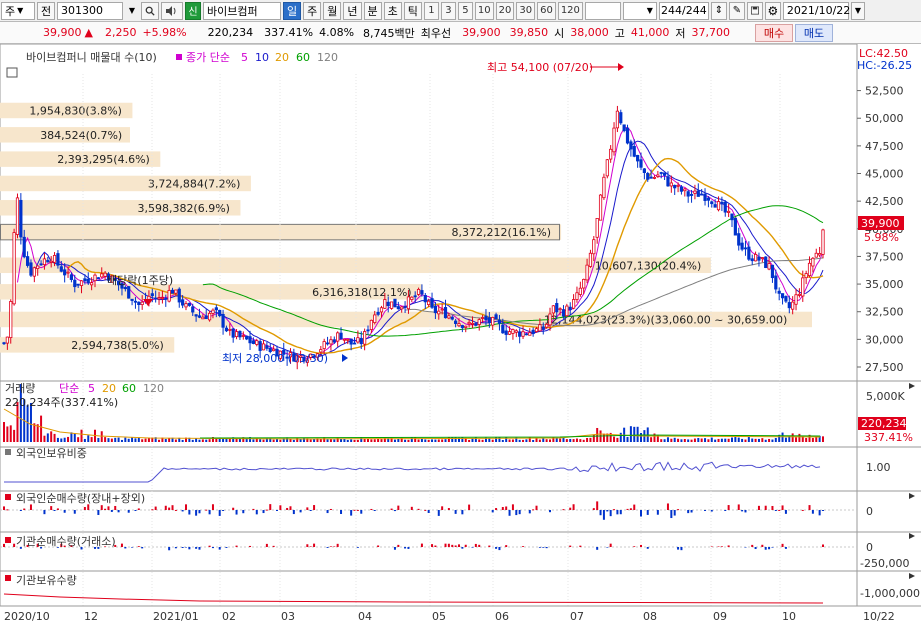 The height and width of the screenshot is (623, 921). Describe the element at coordinates (292, 10) in the screenshot. I see `period-day: 일` at that location.